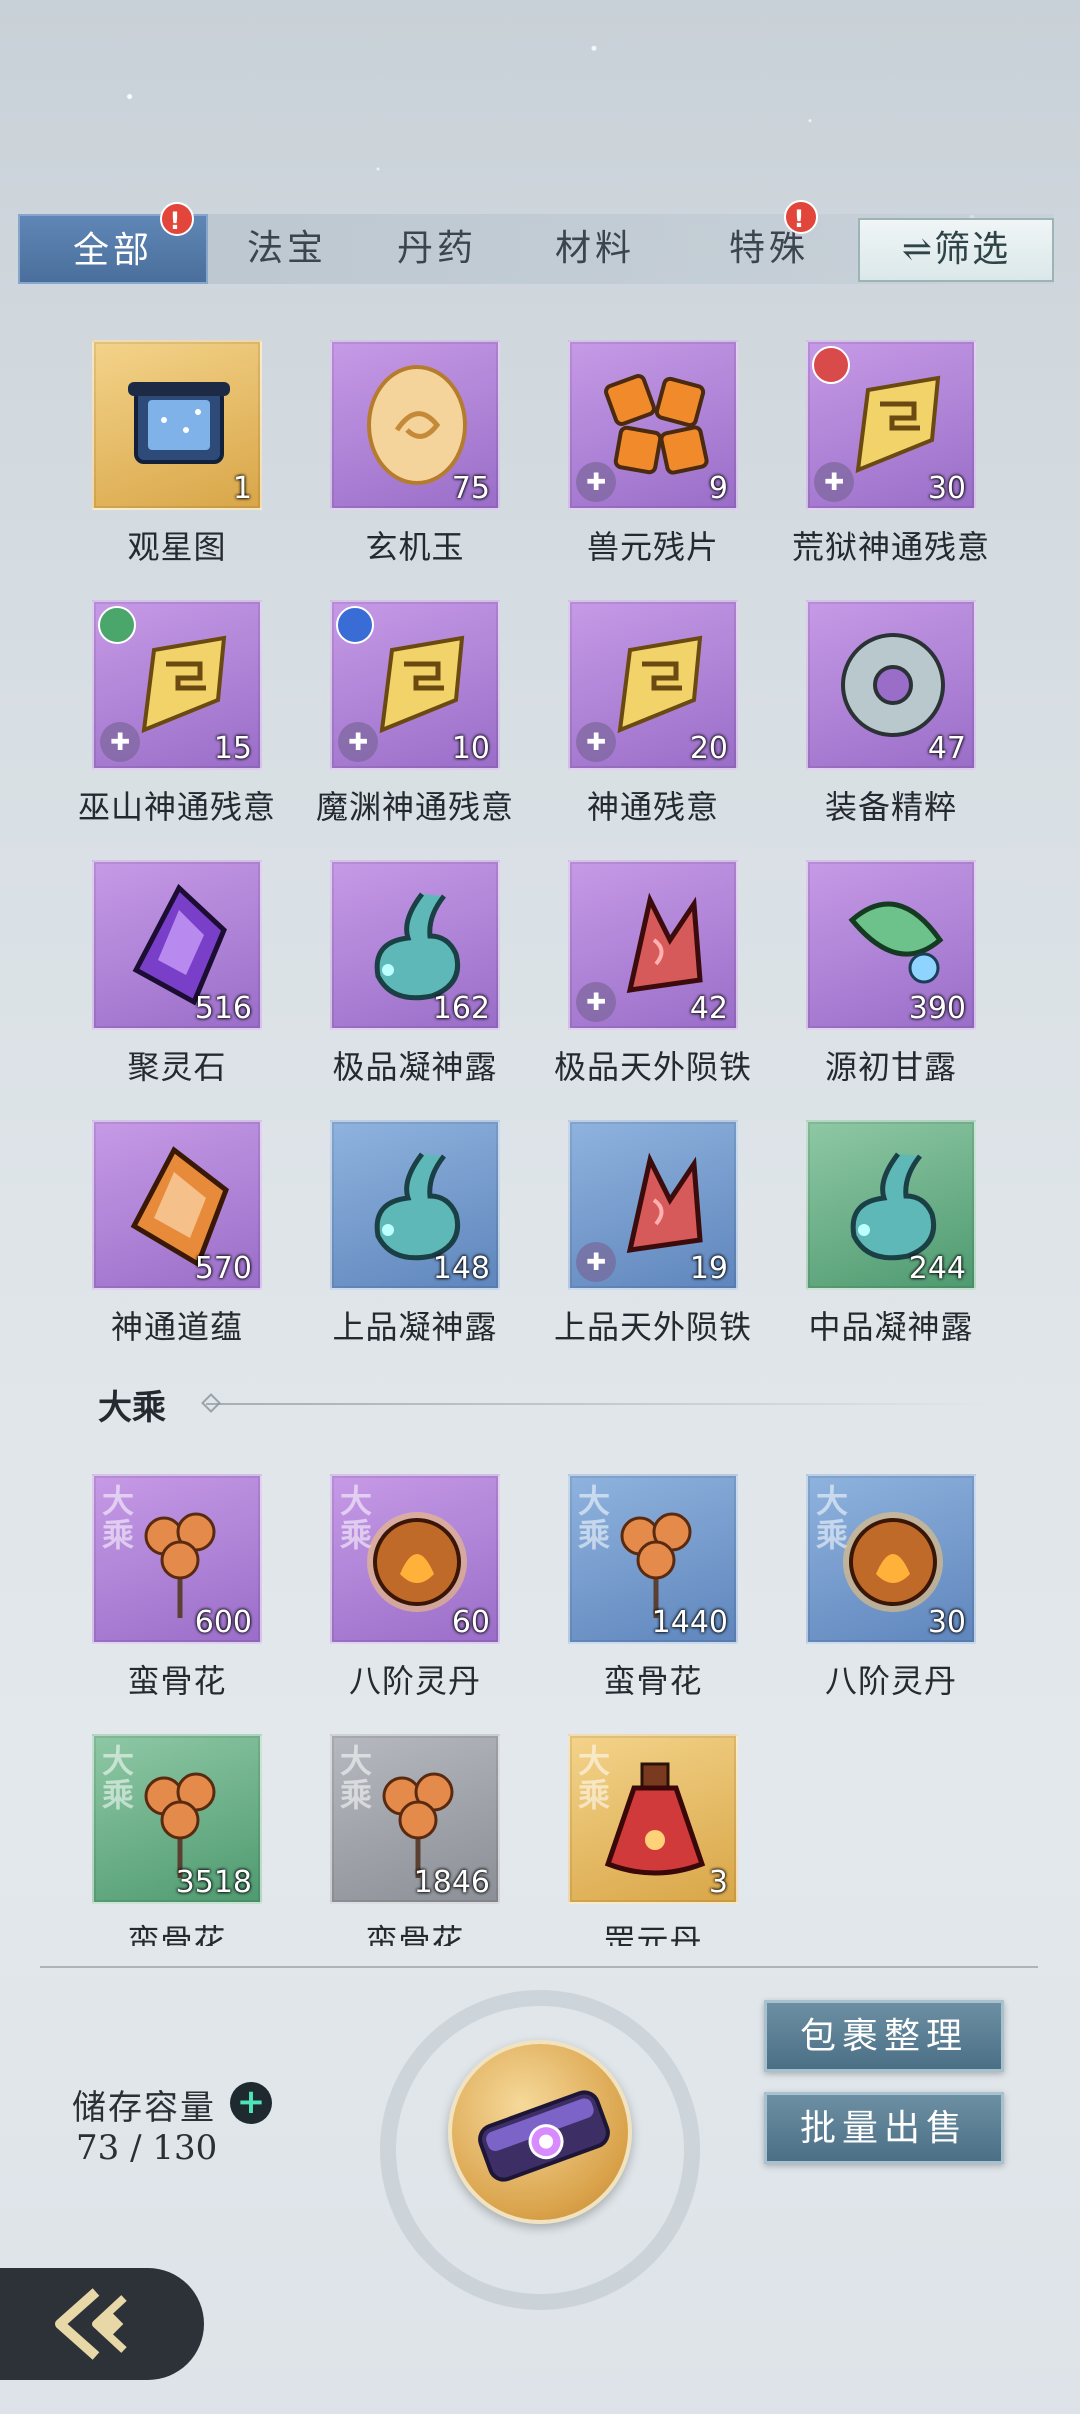 The height and width of the screenshot is (2414, 1080). Describe the element at coordinates (415, 1559) in the screenshot. I see `inventory-item: 大 乘 60` at that location.